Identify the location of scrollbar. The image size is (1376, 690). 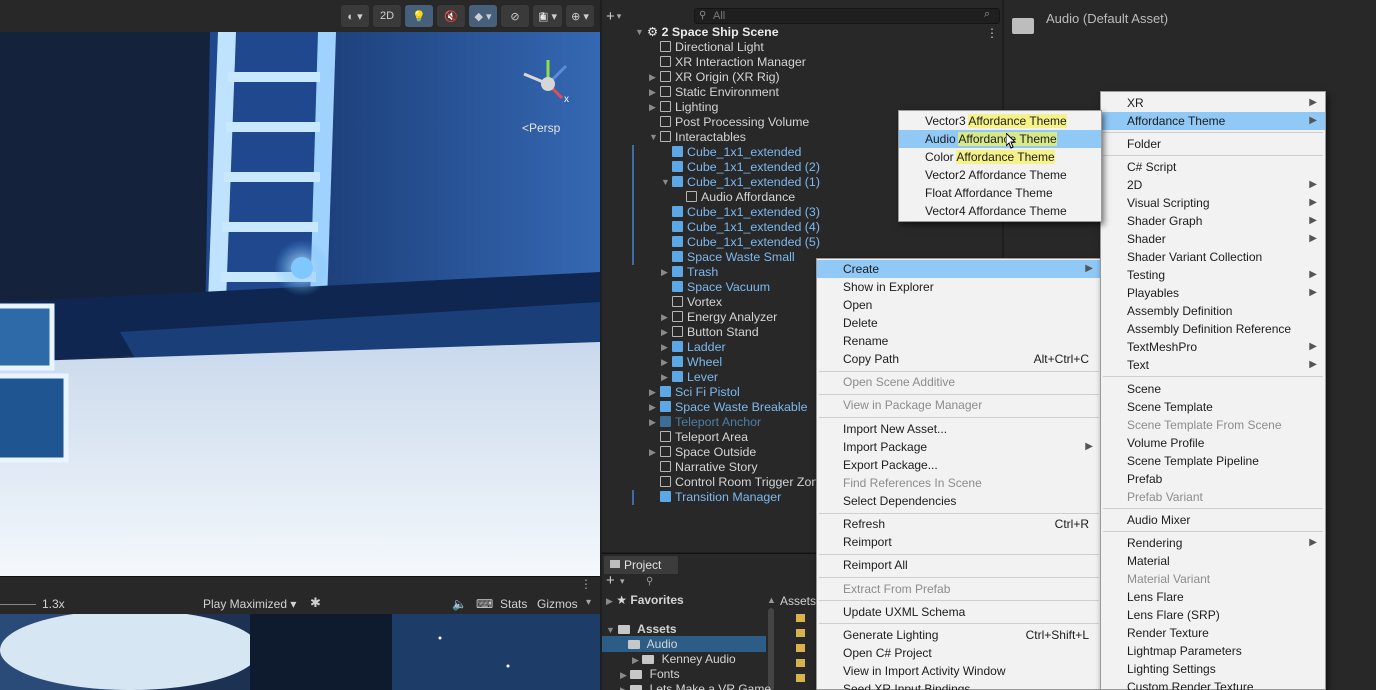
(771, 649).